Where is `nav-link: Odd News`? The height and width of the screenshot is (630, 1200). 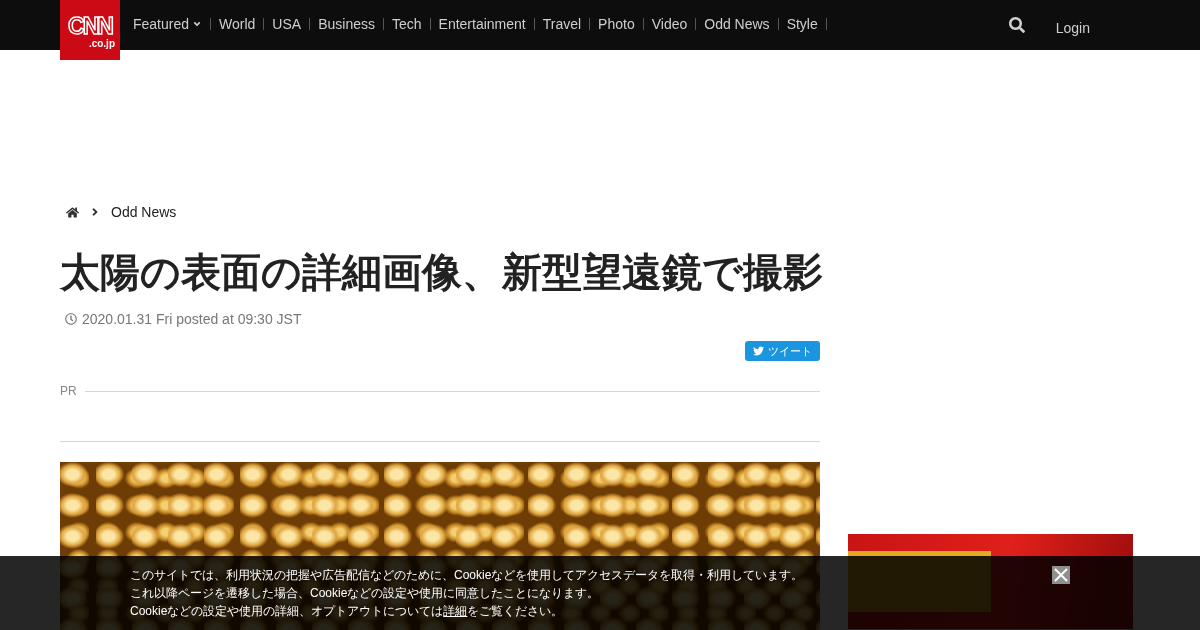 nav-link: Odd News is located at coordinates (737, 24).